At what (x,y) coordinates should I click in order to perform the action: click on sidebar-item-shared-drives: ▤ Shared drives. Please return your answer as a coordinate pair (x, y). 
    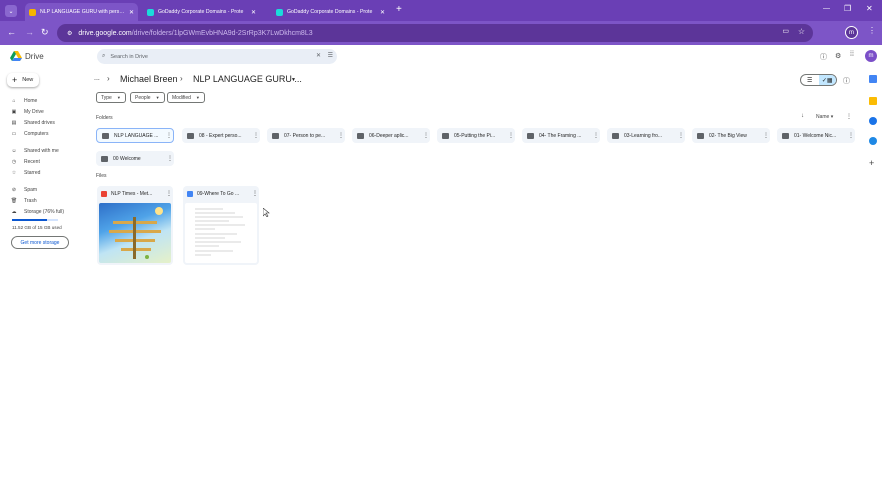
    Looking at the image, I should click on (32, 123).